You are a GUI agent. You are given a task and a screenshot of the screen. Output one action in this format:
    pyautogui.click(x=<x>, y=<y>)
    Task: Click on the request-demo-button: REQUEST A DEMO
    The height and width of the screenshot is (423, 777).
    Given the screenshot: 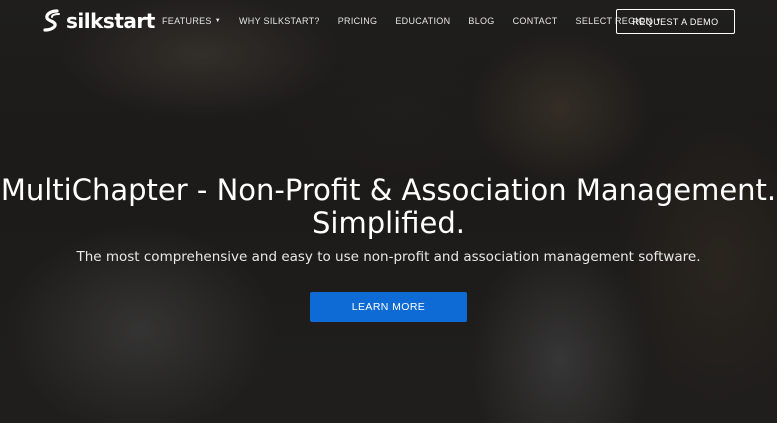 What is the action you would take?
    pyautogui.click(x=675, y=21)
    